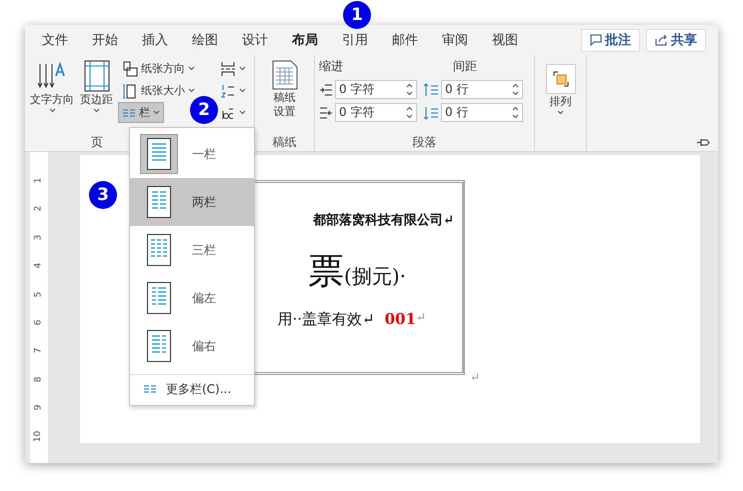 The height and width of the screenshot is (491, 743). What do you see at coordinates (703, 142) in the screenshot?
I see `pin-icon` at bounding box center [703, 142].